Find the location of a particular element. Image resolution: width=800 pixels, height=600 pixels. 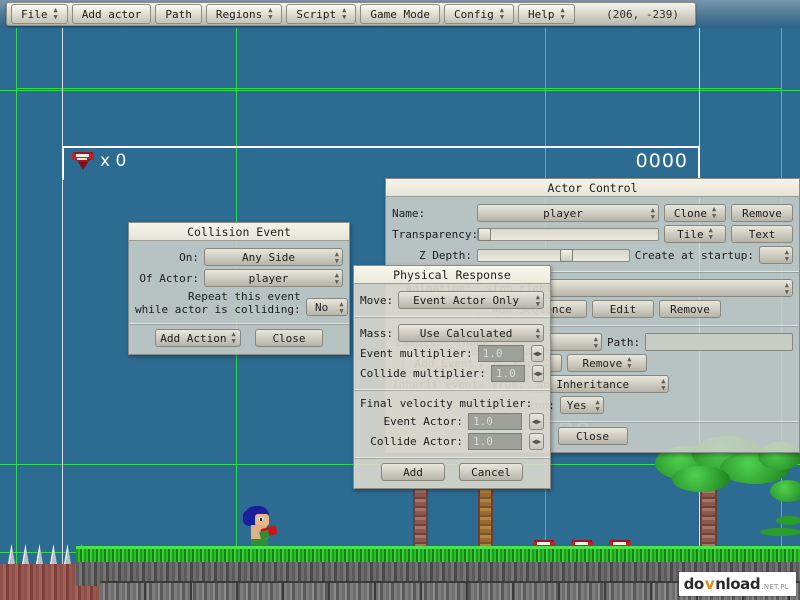

remove-event-button: Remove ▲ ▼ is located at coordinates (607, 363).